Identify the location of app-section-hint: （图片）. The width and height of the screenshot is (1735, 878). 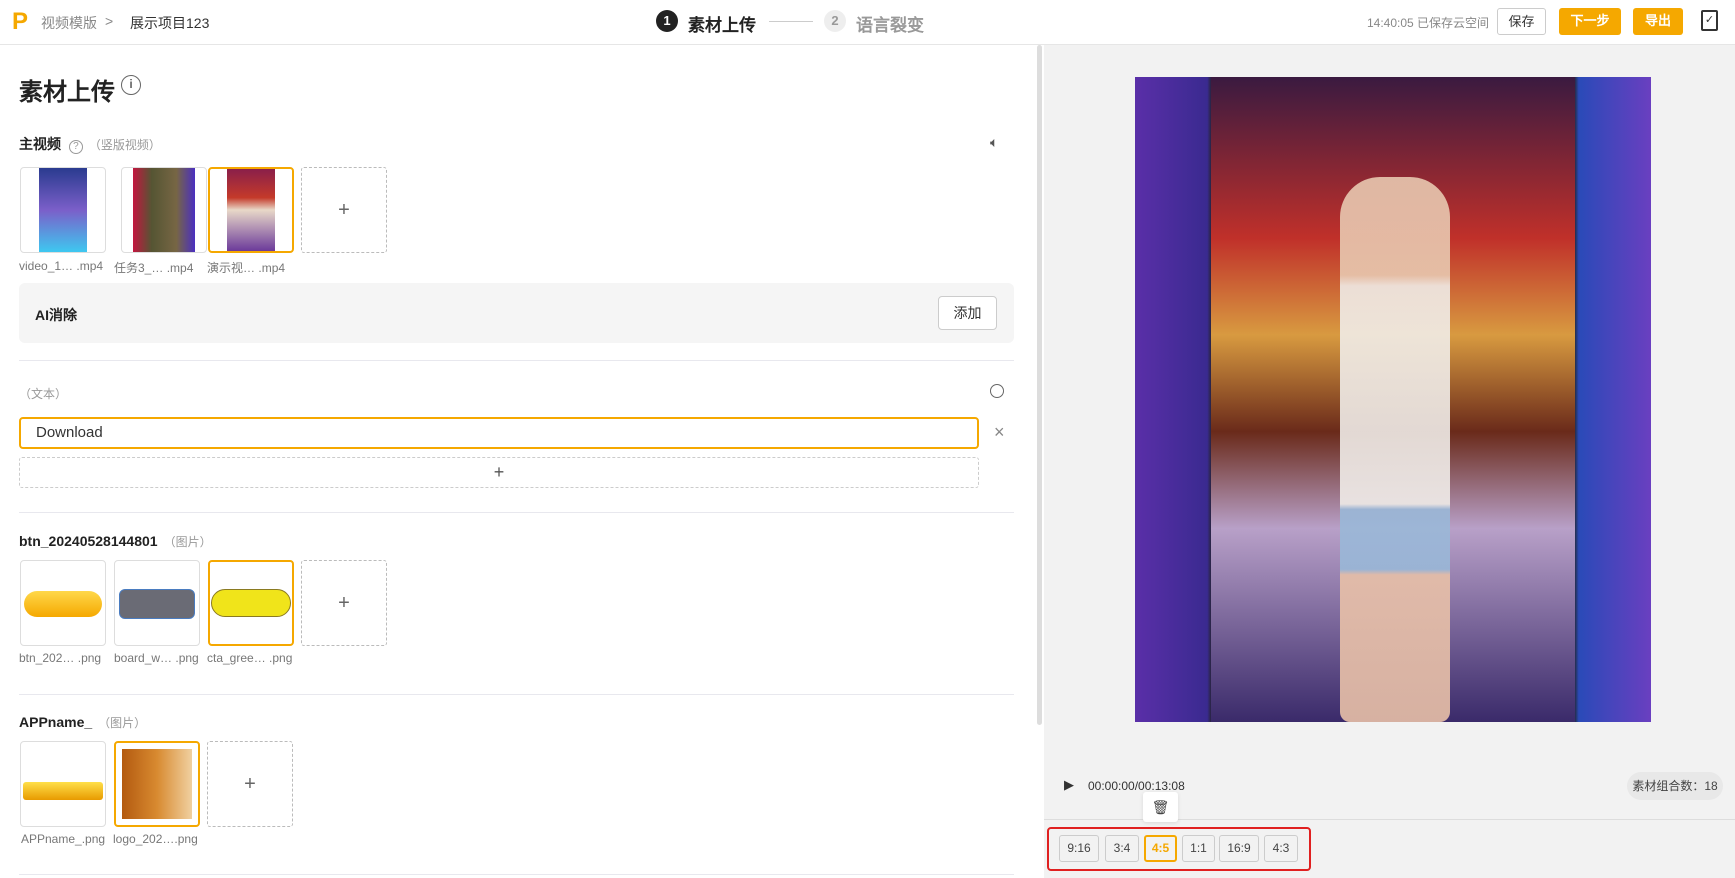
(122, 723).